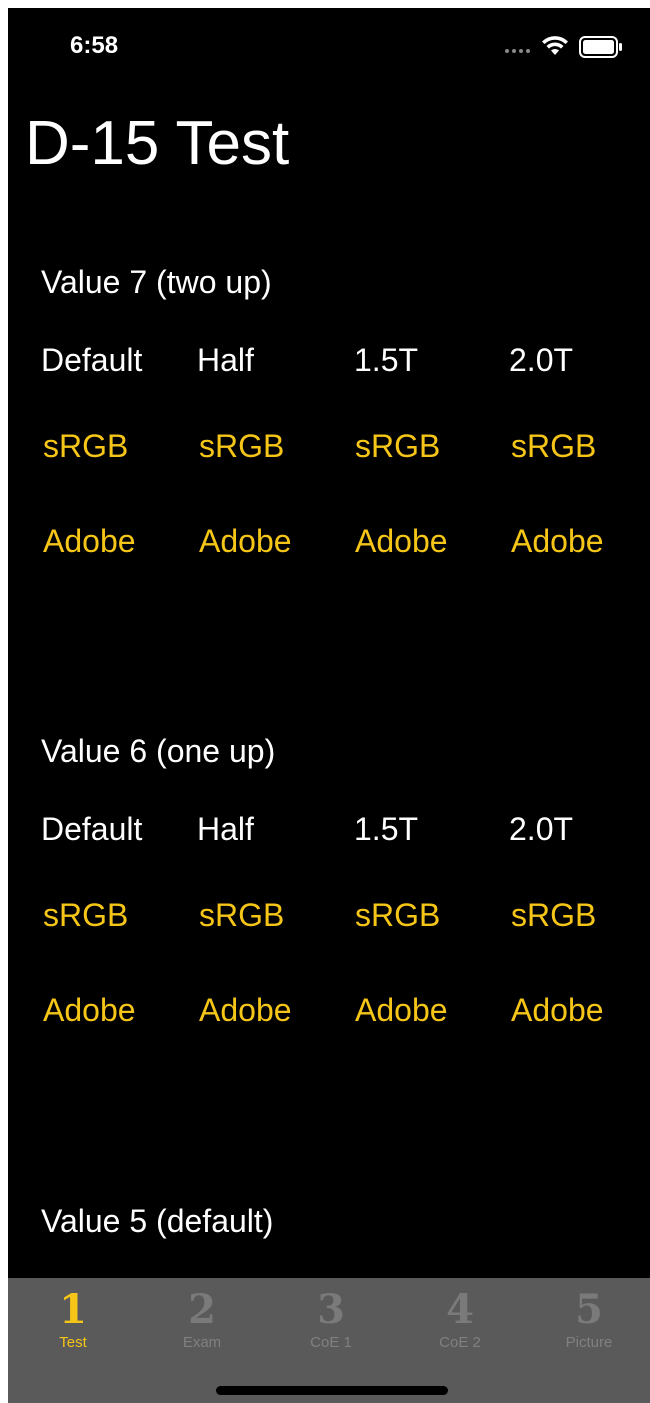 This screenshot has height=1403, width=650. Describe the element at coordinates (517, 51) in the screenshot. I see `cellular-signal-icon` at that location.